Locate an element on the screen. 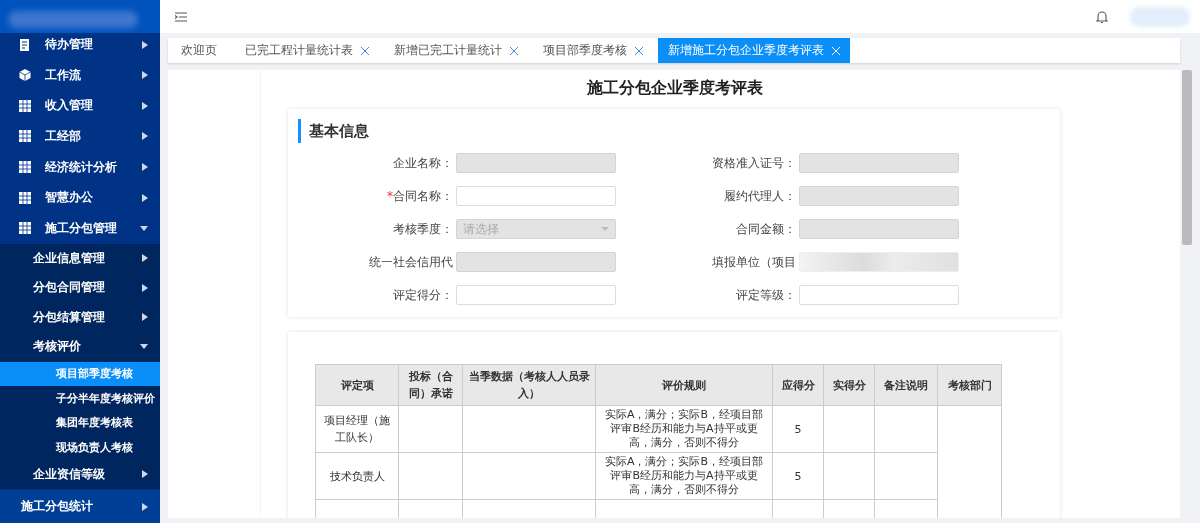 This screenshot has width=1200, height=523. table-cell: 项目经理（施工队长） is located at coordinates (357, 429).